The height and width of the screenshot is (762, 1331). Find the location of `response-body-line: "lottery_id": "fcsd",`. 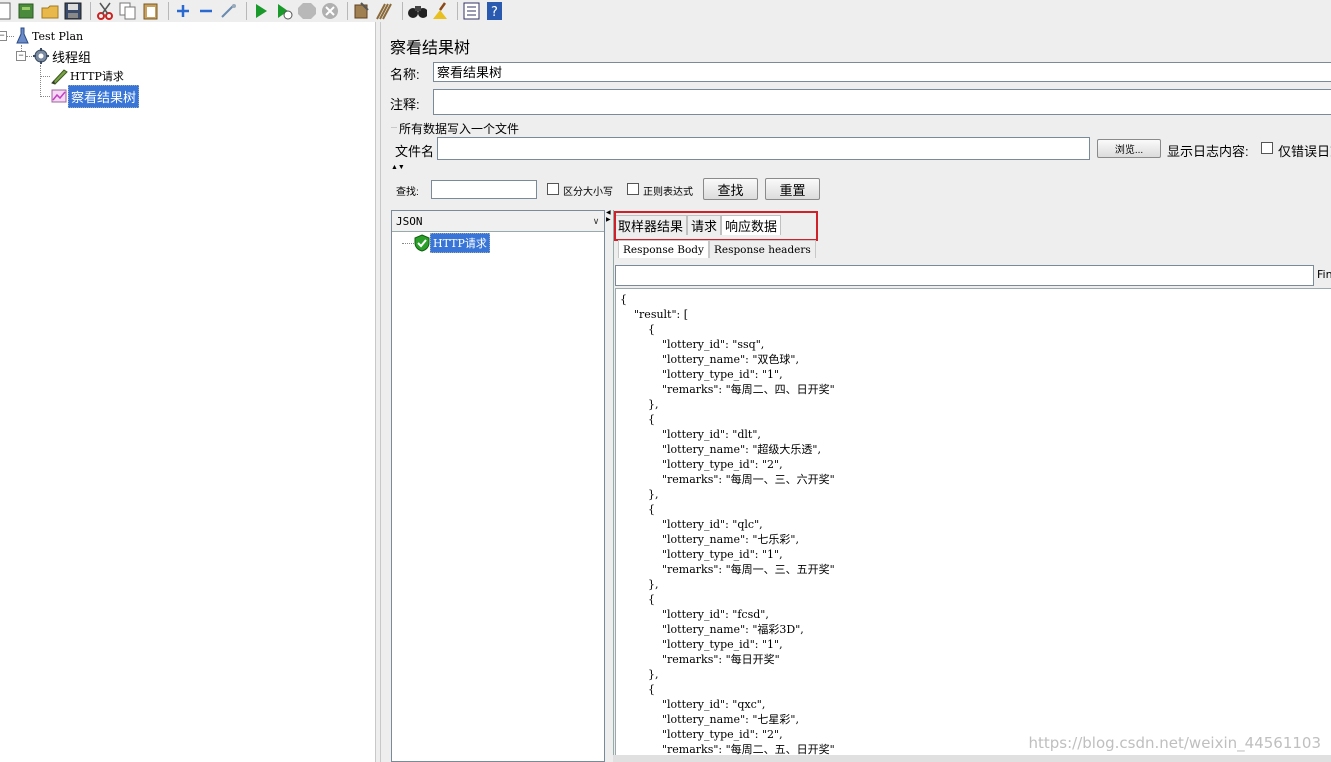

response-body-line: "lottery_id": "fcsd", is located at coordinates (694, 614).